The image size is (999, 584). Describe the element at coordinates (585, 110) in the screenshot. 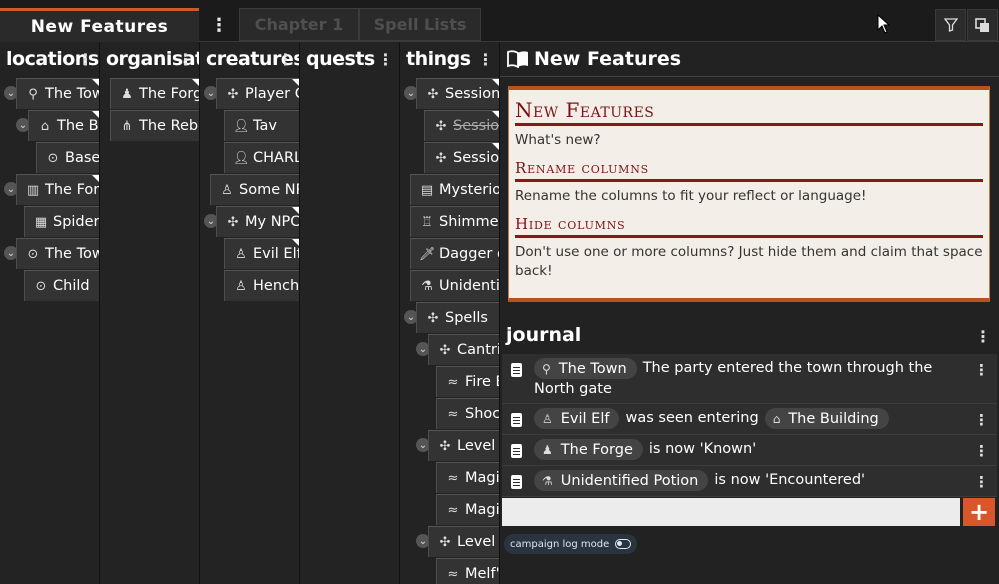

I see `card-title: New Features` at that location.